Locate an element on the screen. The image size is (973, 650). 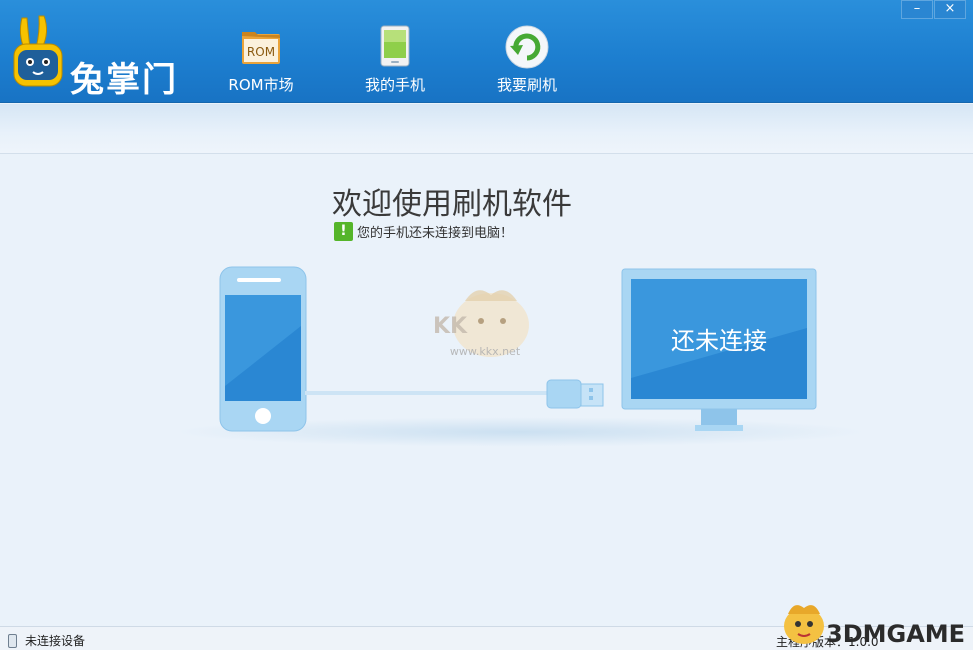
nav-flash-phone: 我要刷机 is located at coordinates (527, 62).